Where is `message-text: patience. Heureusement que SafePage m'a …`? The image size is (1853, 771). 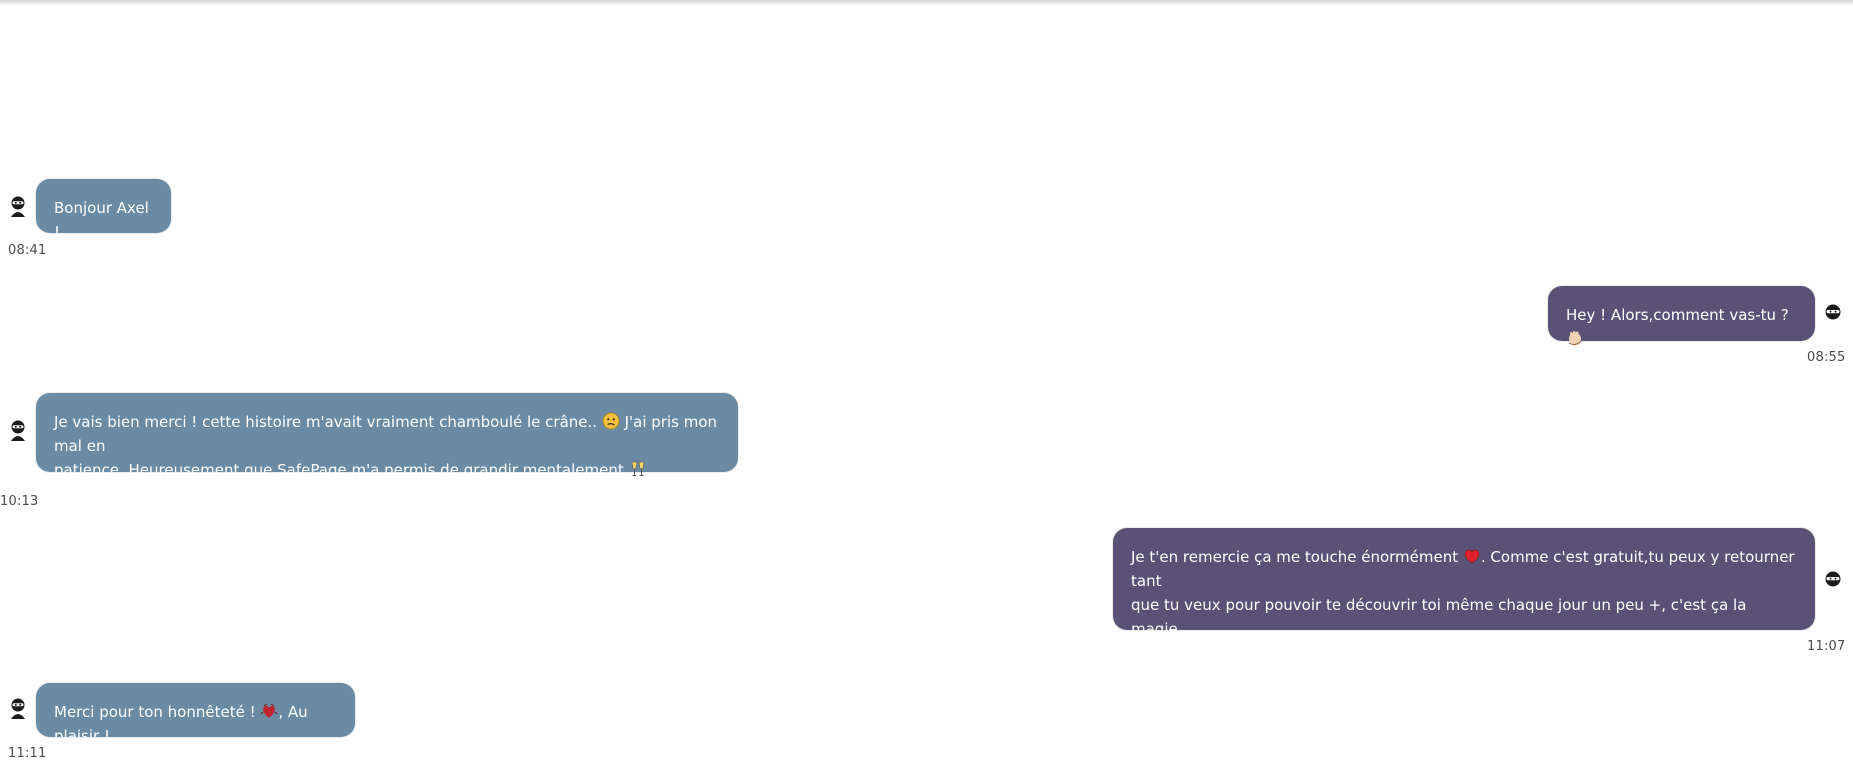
message-text: patience. Heureusement que SafePage m'a … is located at coordinates (339, 470).